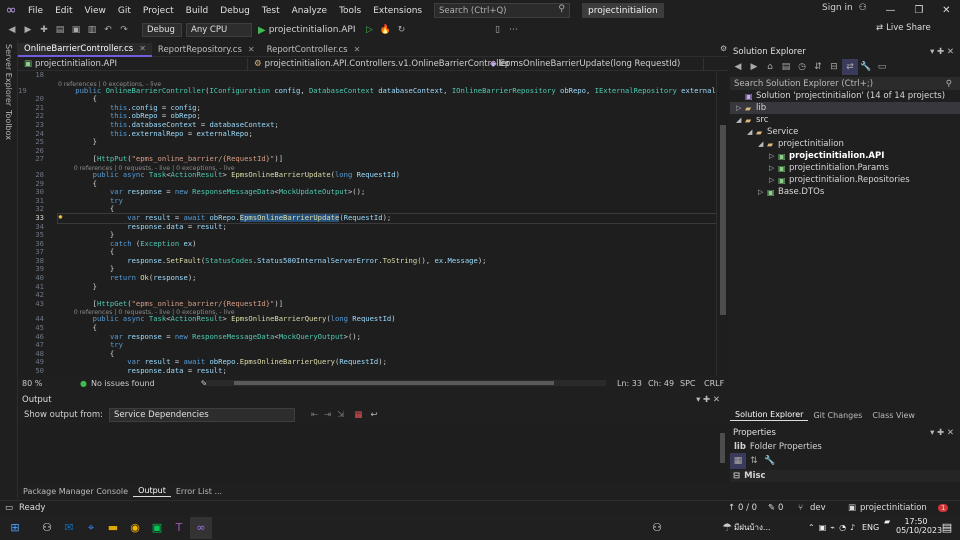 This screenshot has width=960, height=540. What do you see at coordinates (8, 75) in the screenshot?
I see `server-explorer-tab: Server Explorer` at bounding box center [8, 75].